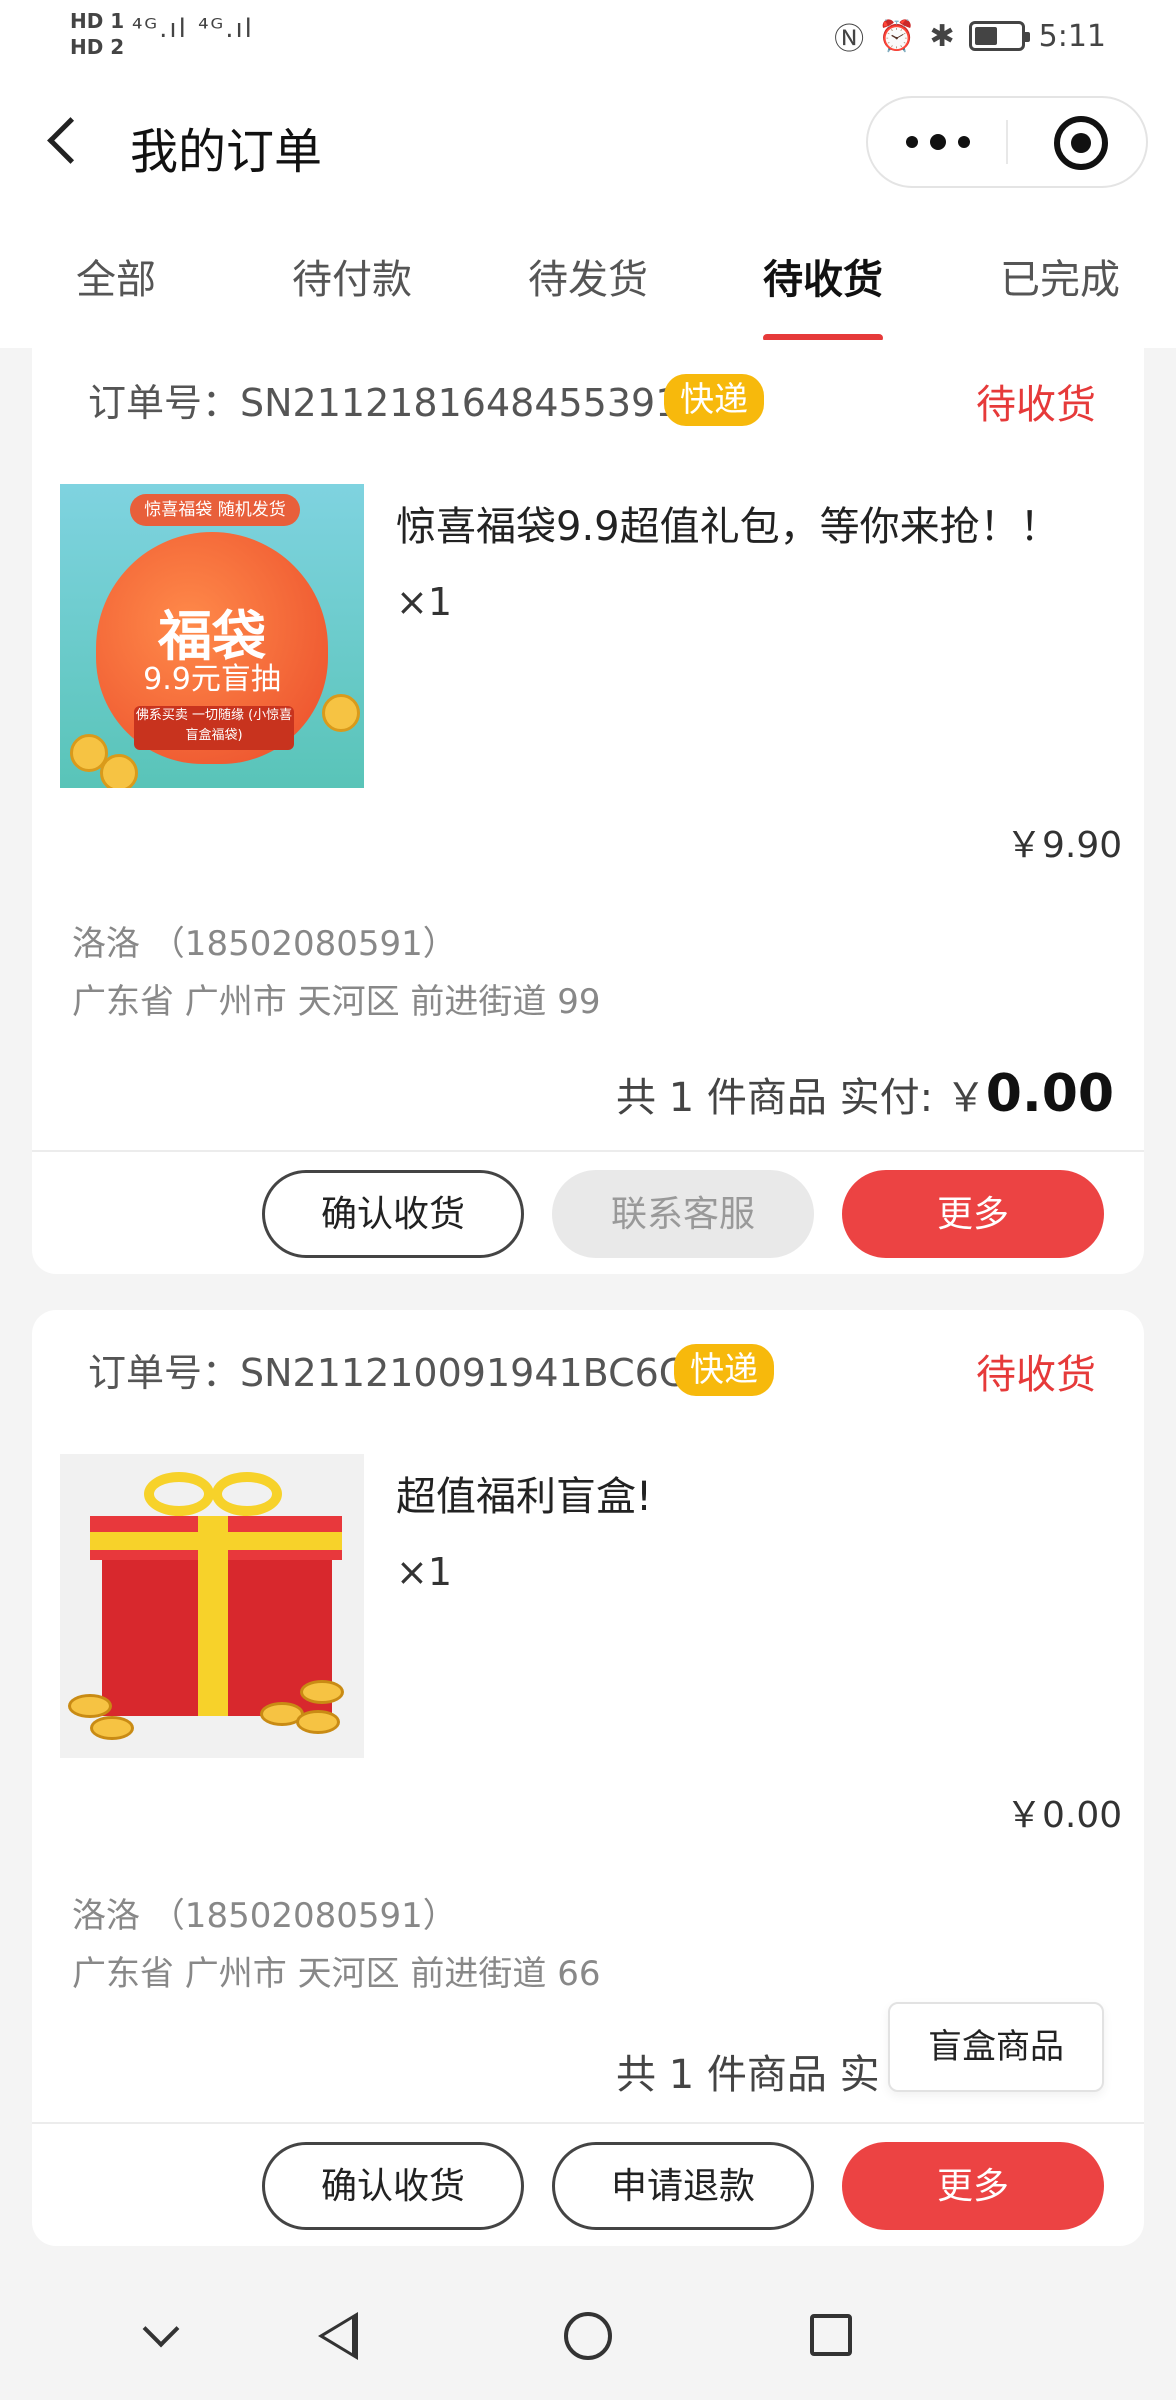  Describe the element at coordinates (748, 2075) in the screenshot. I see `order-summary: 共 1 件商品 实` at that location.